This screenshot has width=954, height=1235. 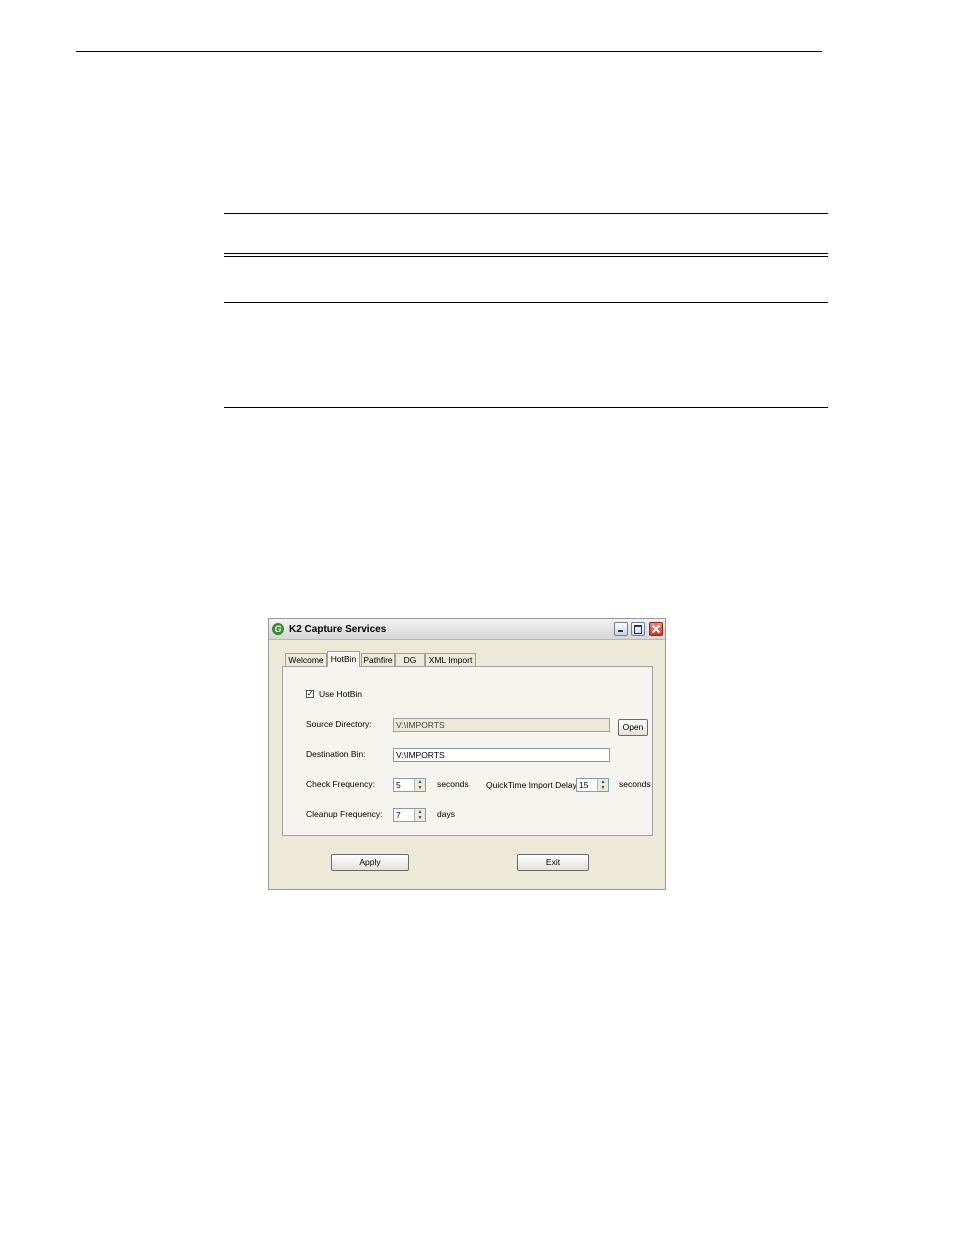 I want to click on source-directory-label: Source Directory:, so click(x=339, y=724).